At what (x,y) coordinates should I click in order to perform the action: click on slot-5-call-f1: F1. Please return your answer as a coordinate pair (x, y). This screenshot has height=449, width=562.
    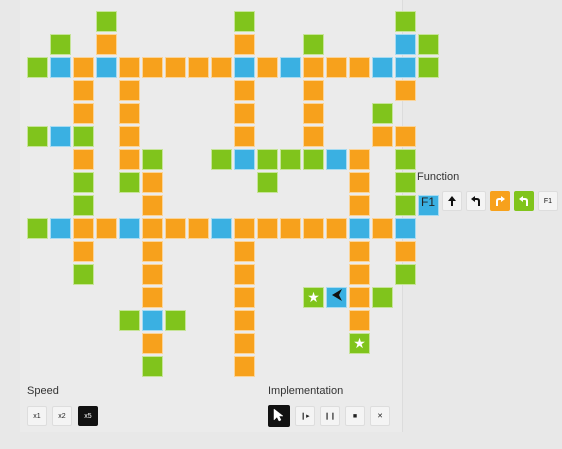
    Looking at the image, I should click on (548, 201).